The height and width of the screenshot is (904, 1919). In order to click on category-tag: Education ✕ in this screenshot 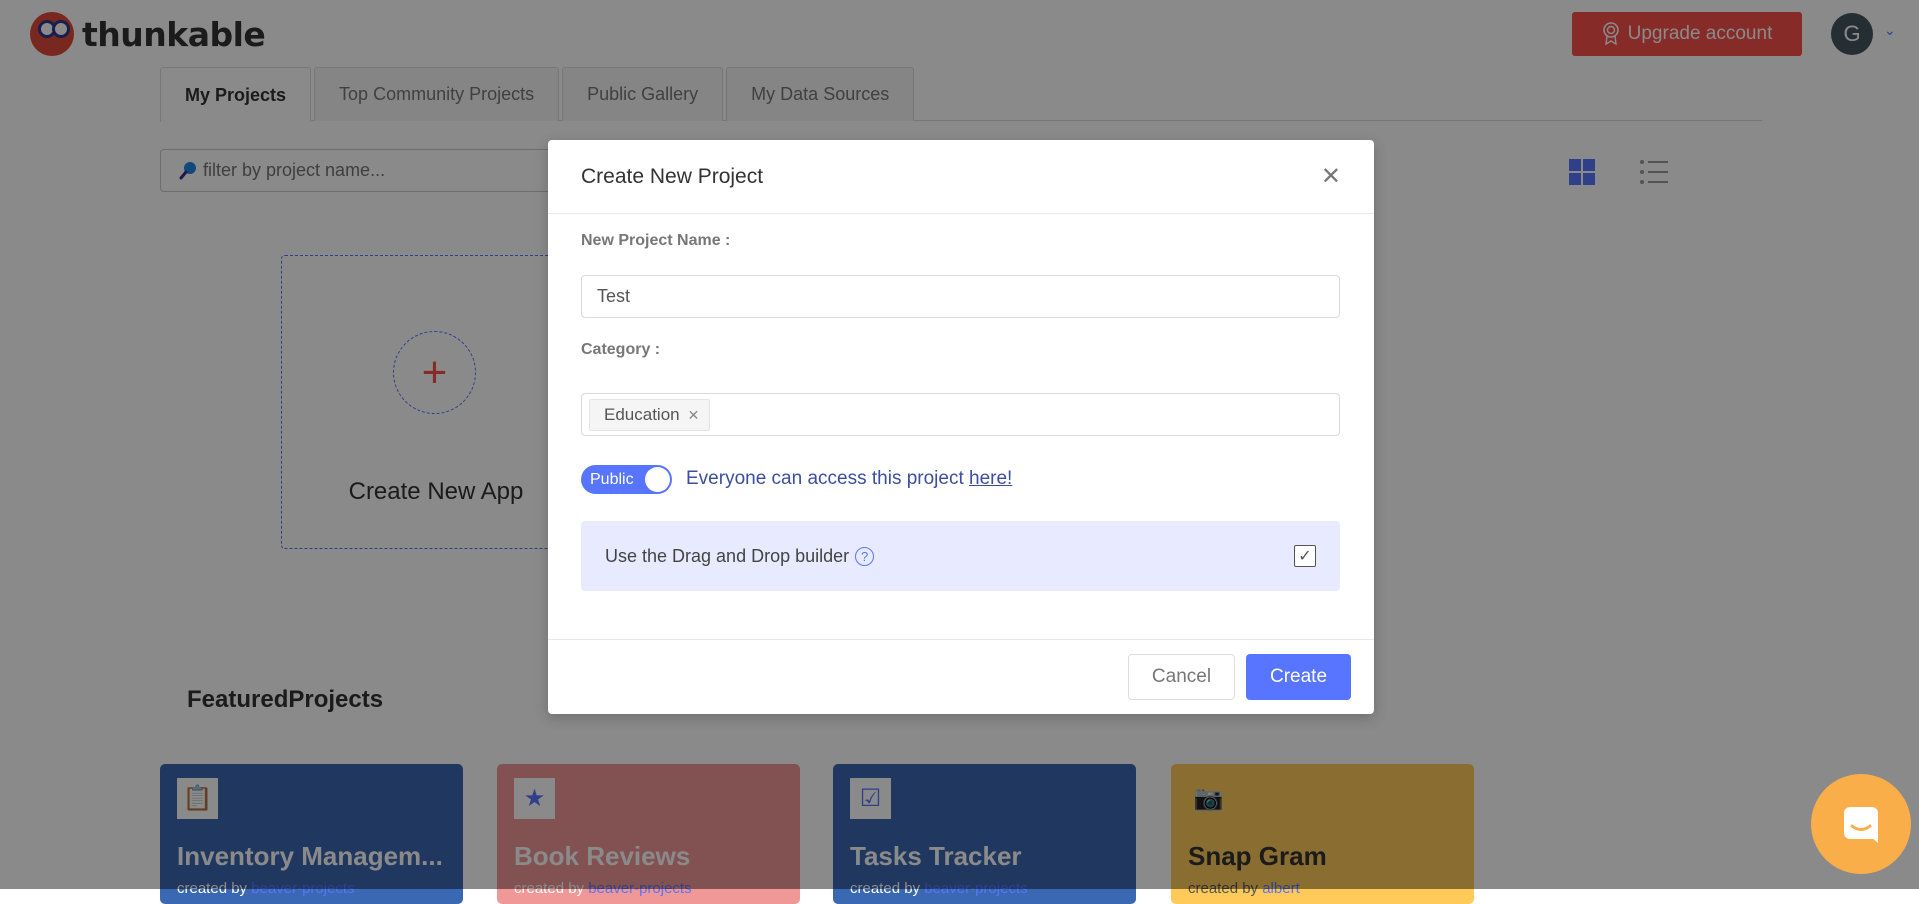, I will do `click(650, 415)`.